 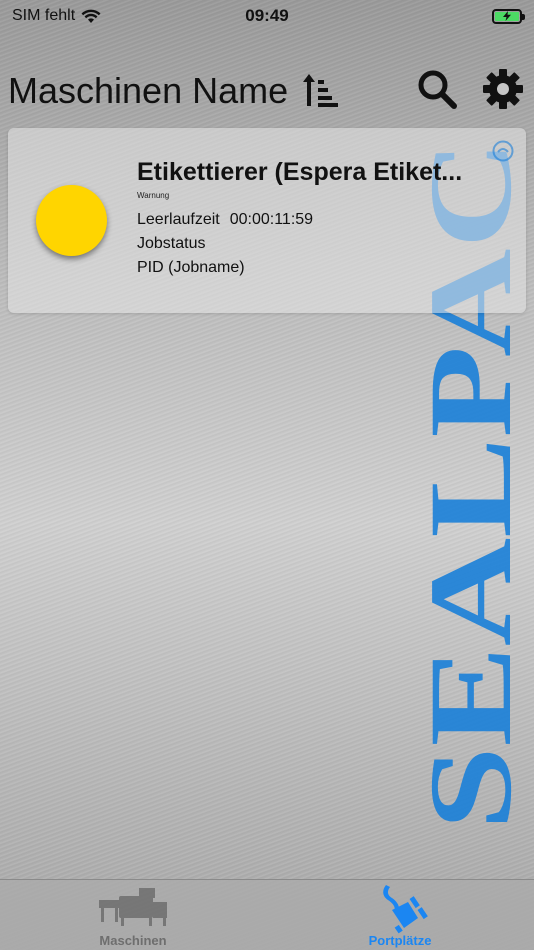 What do you see at coordinates (178, 219) in the screenshot?
I see `idle-time-label: Leerlaufzeit` at bounding box center [178, 219].